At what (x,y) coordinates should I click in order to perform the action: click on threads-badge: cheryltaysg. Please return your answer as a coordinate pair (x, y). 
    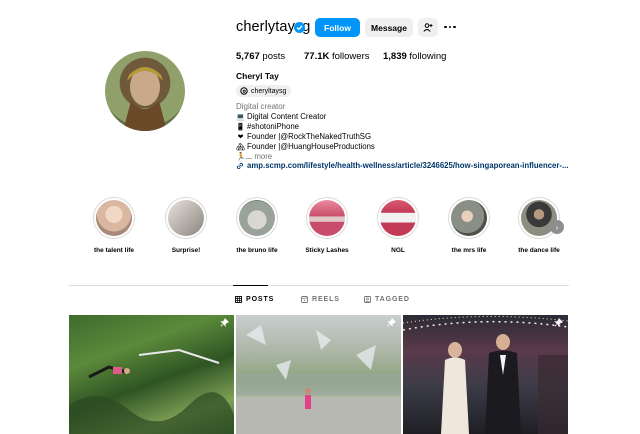
    Looking at the image, I should click on (264, 91).